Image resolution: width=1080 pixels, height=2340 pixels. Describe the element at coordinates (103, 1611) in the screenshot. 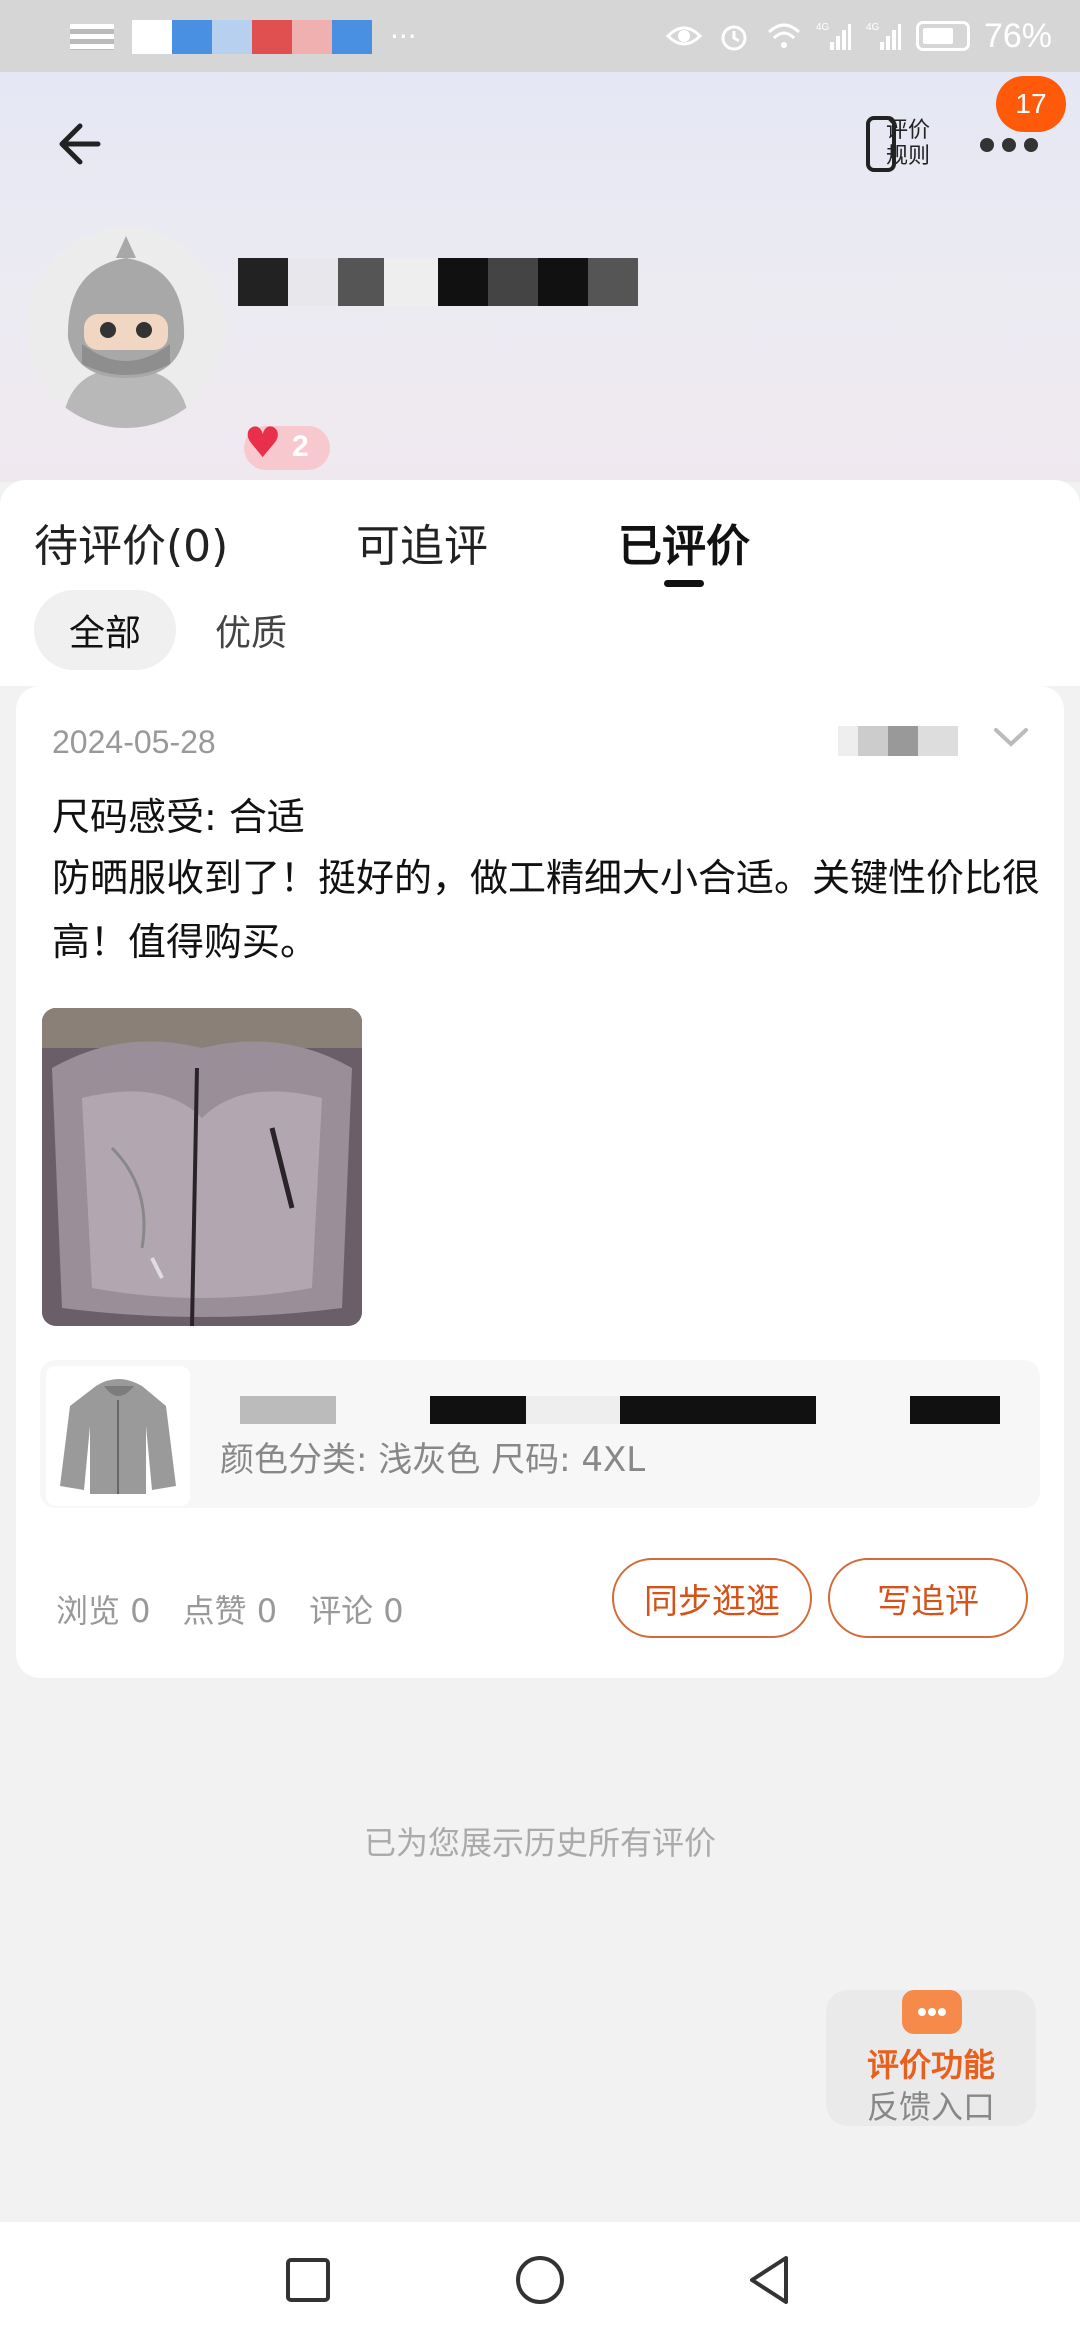

I see `views-count: 浏览 0` at that location.